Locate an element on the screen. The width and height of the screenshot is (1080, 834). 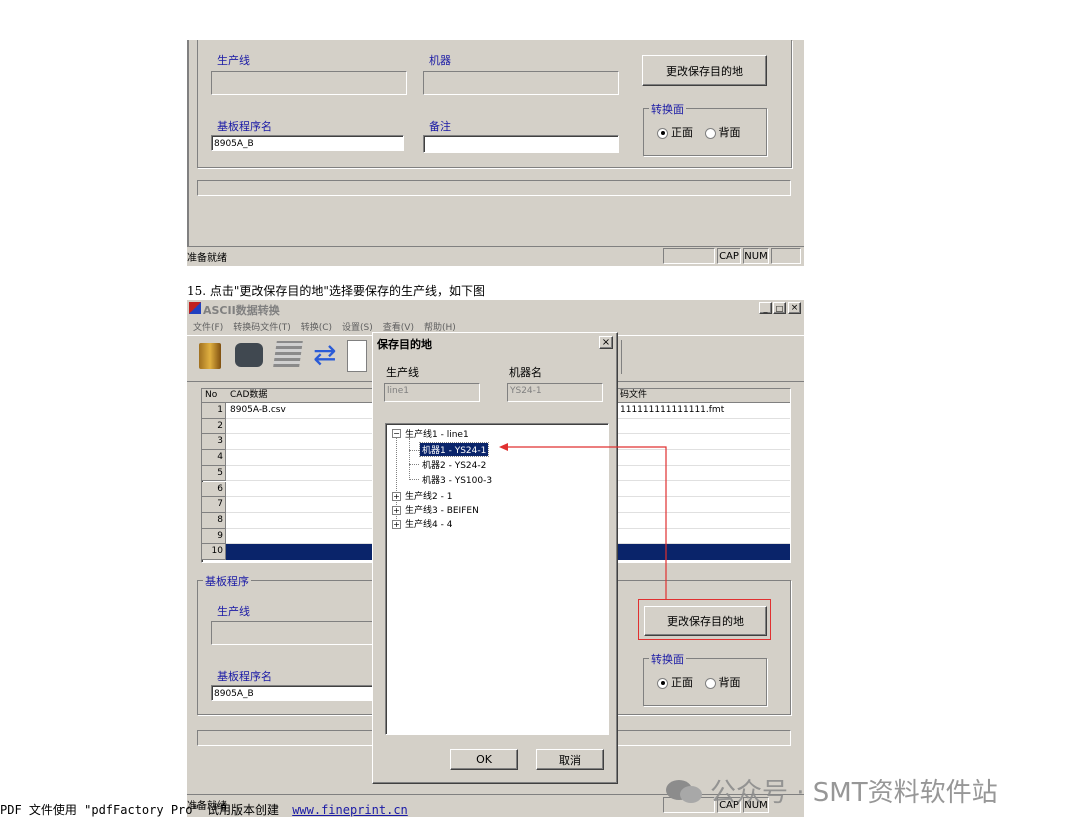
row-number: 10 is located at coordinates (214, 552).